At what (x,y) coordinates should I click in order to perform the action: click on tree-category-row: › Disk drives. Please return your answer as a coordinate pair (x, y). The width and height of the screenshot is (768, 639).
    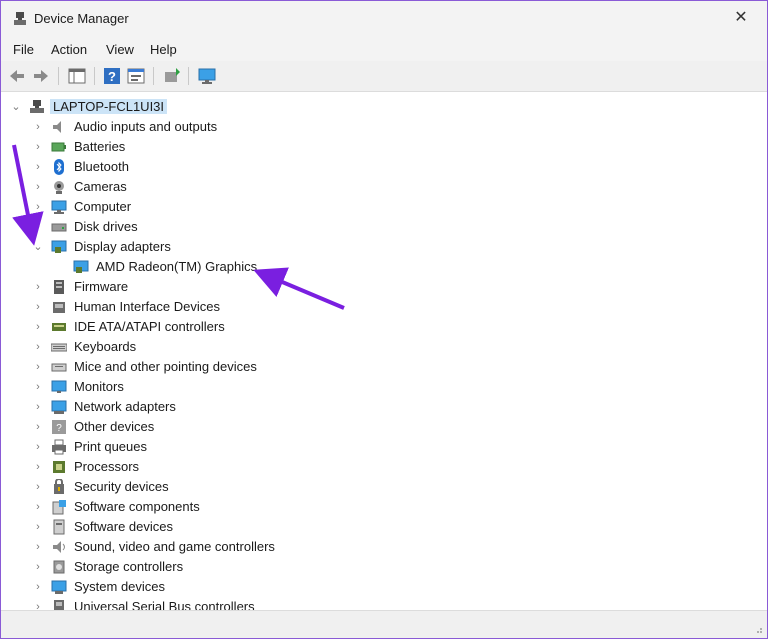
    Looking at the image, I should click on (384, 227).